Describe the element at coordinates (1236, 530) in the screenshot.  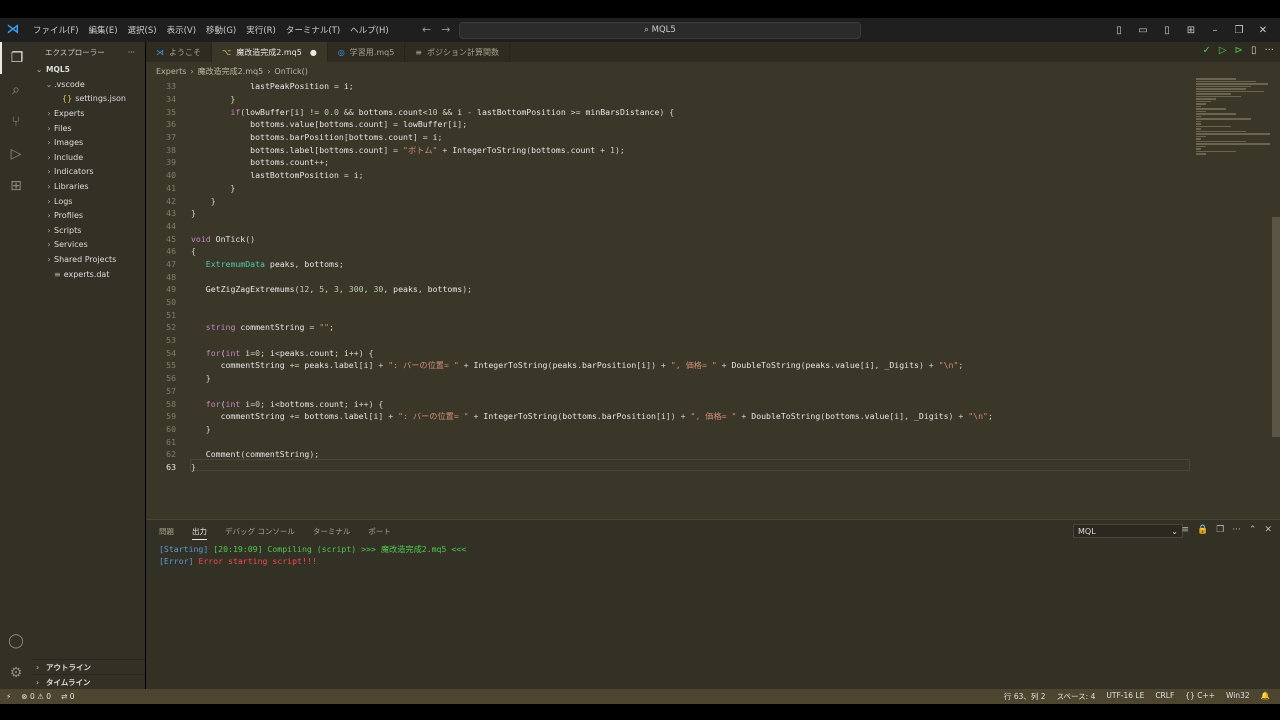
I see `more-panel-icon: ···` at that location.